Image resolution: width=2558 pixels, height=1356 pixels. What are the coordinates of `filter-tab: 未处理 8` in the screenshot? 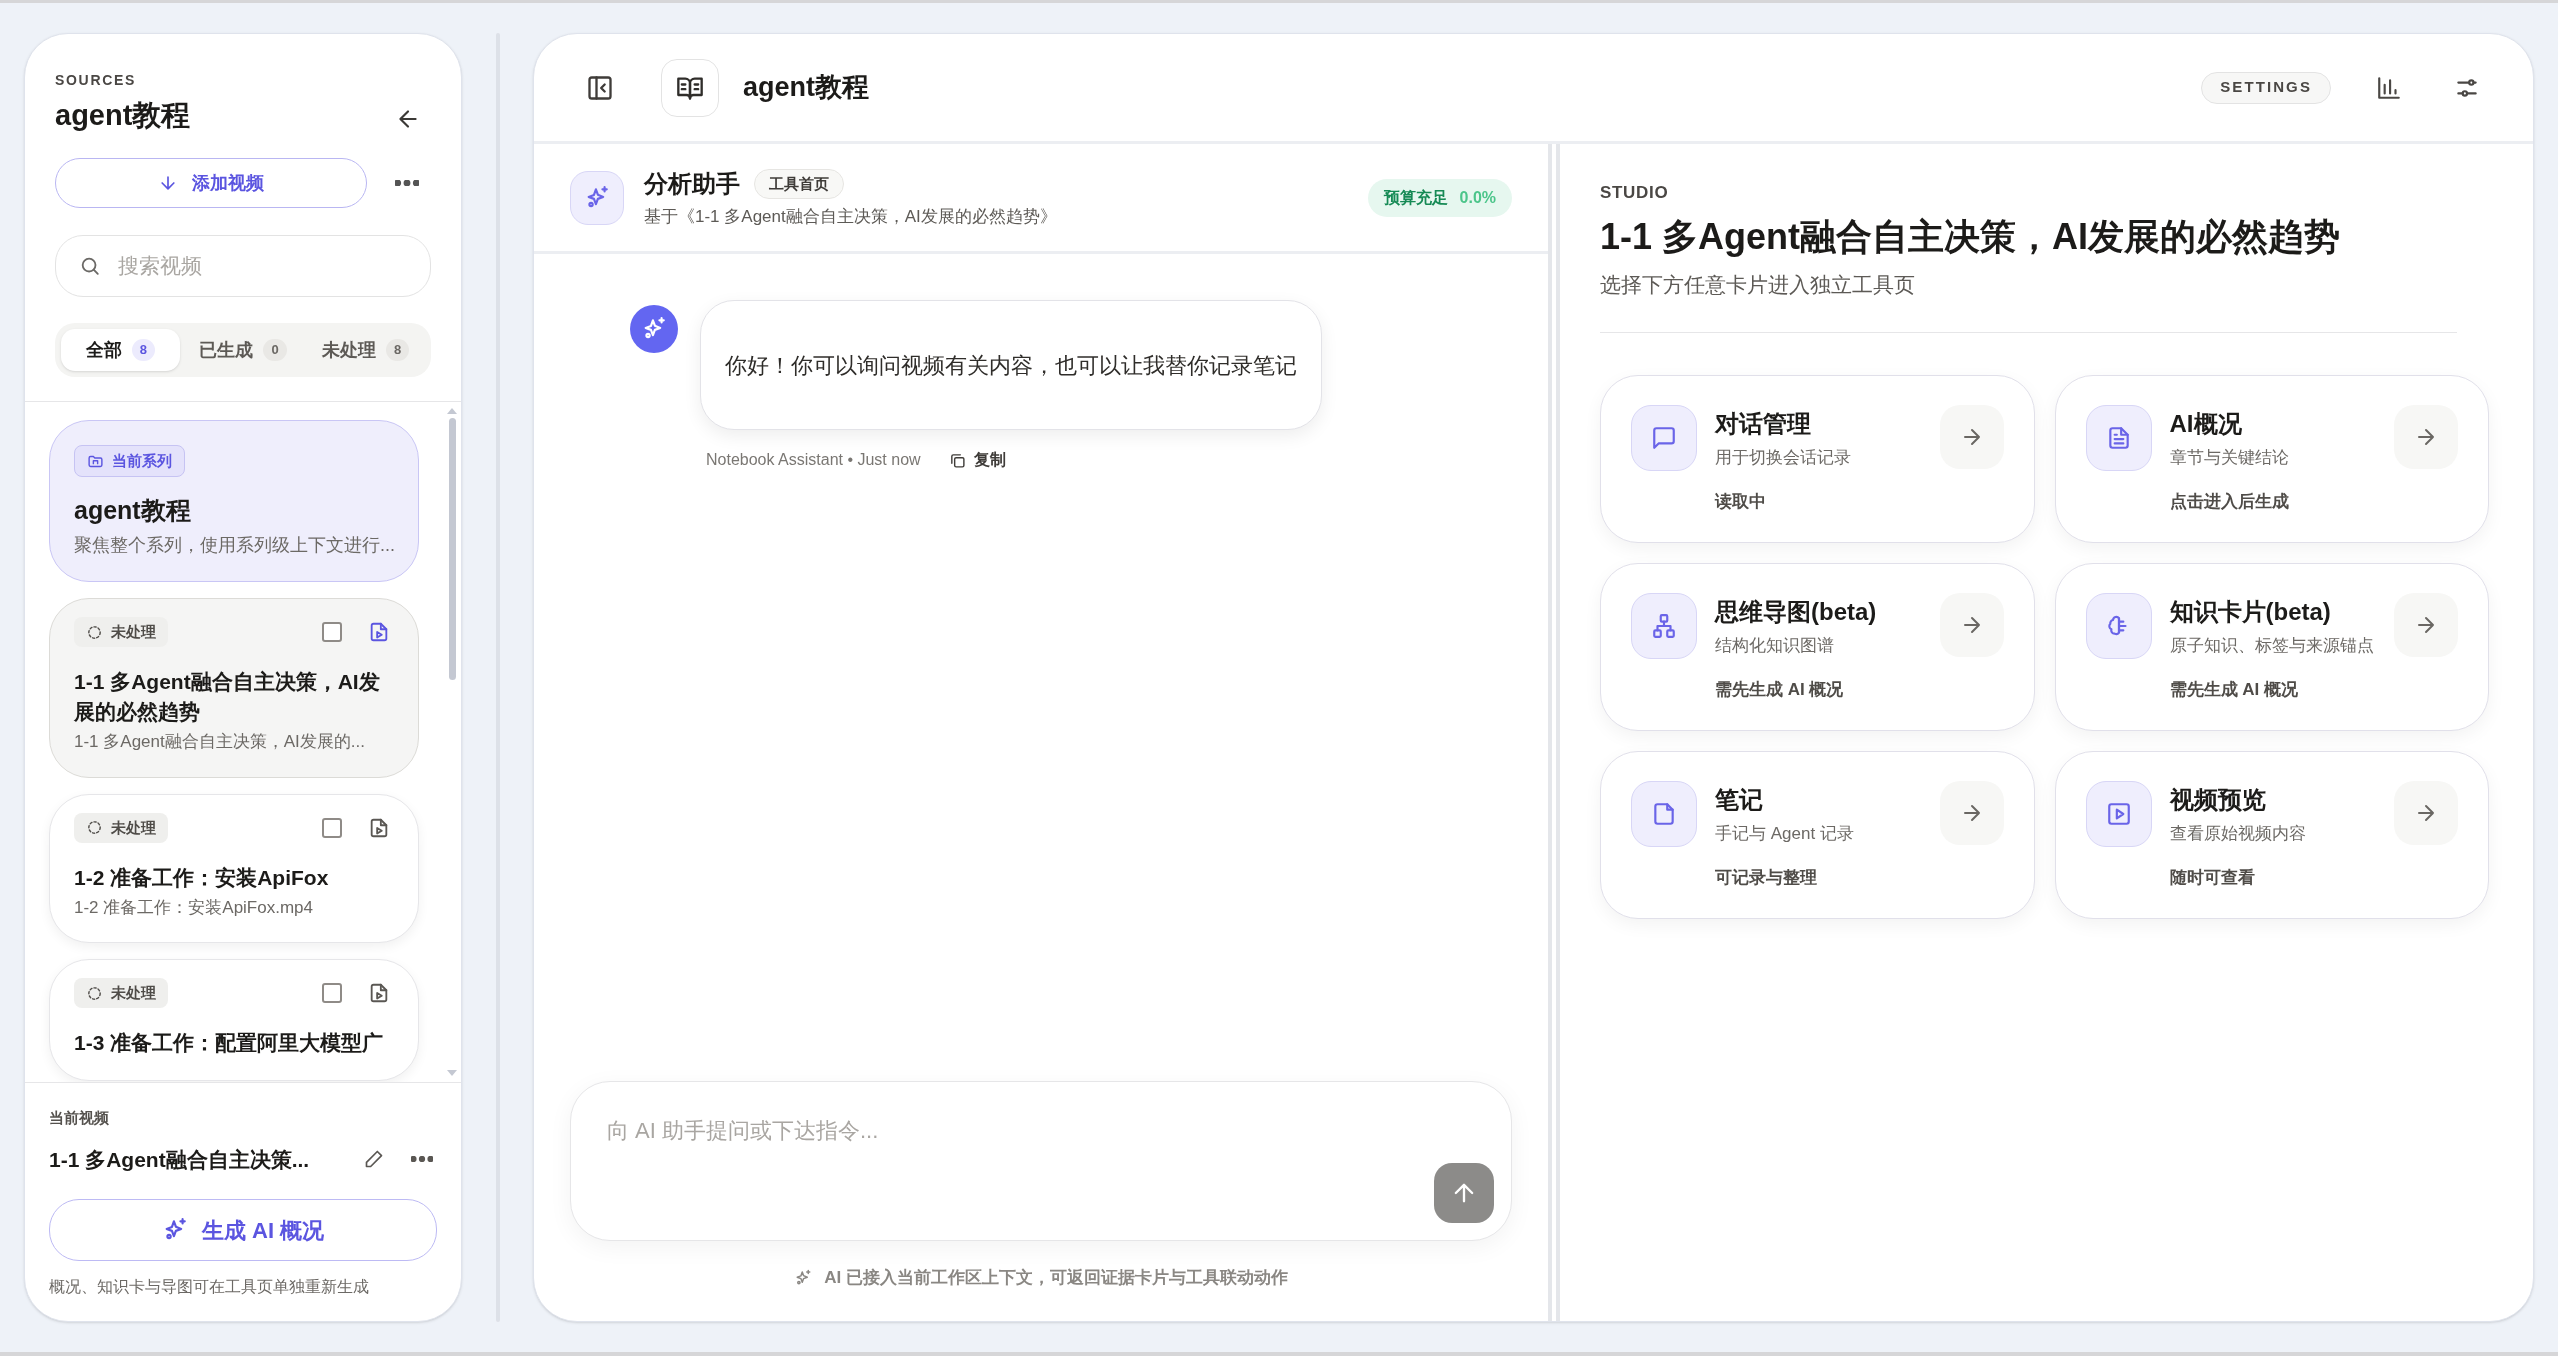 It's located at (365, 350).